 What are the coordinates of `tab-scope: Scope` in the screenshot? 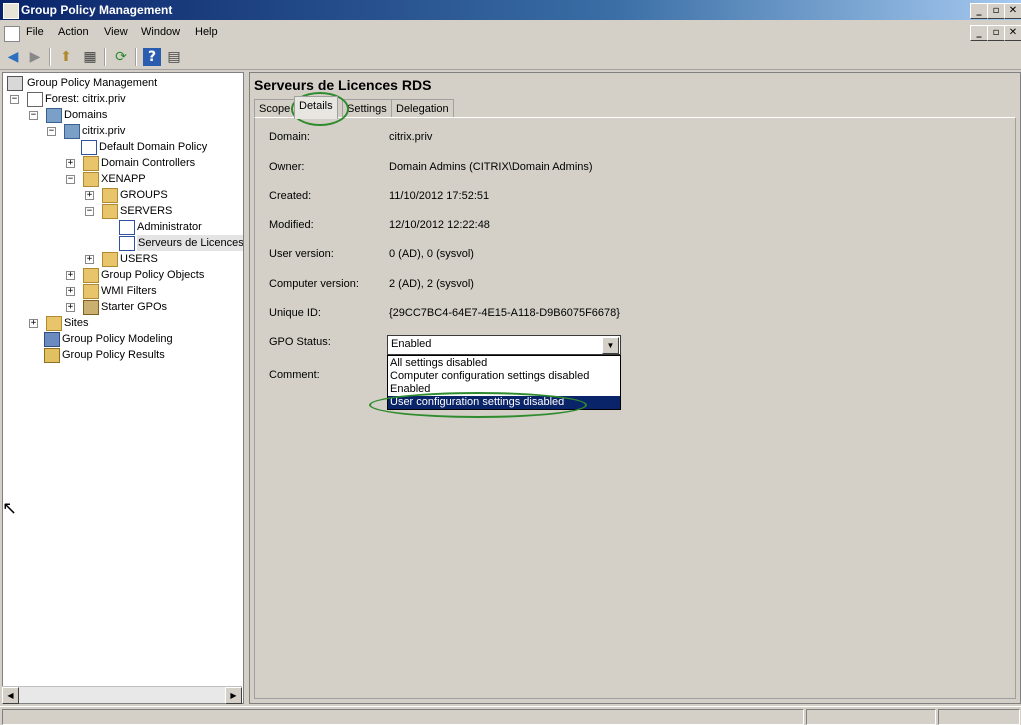 It's located at (275, 108).